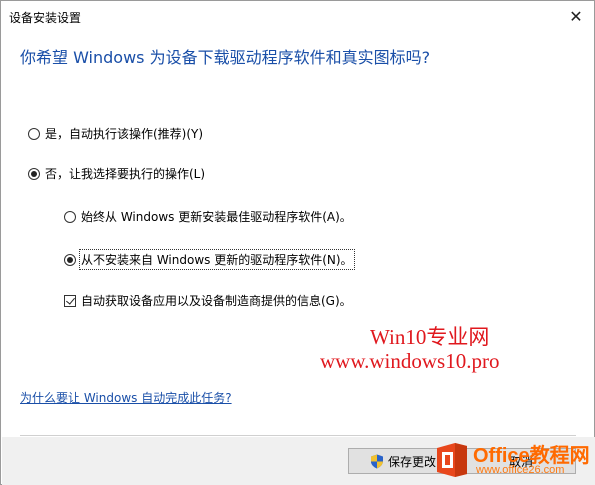 This screenshot has height=485, width=595. I want to click on option-always-install-from-update: 始终从 Windows 更新安装最佳驱动程序软件(A)。, so click(208, 216).